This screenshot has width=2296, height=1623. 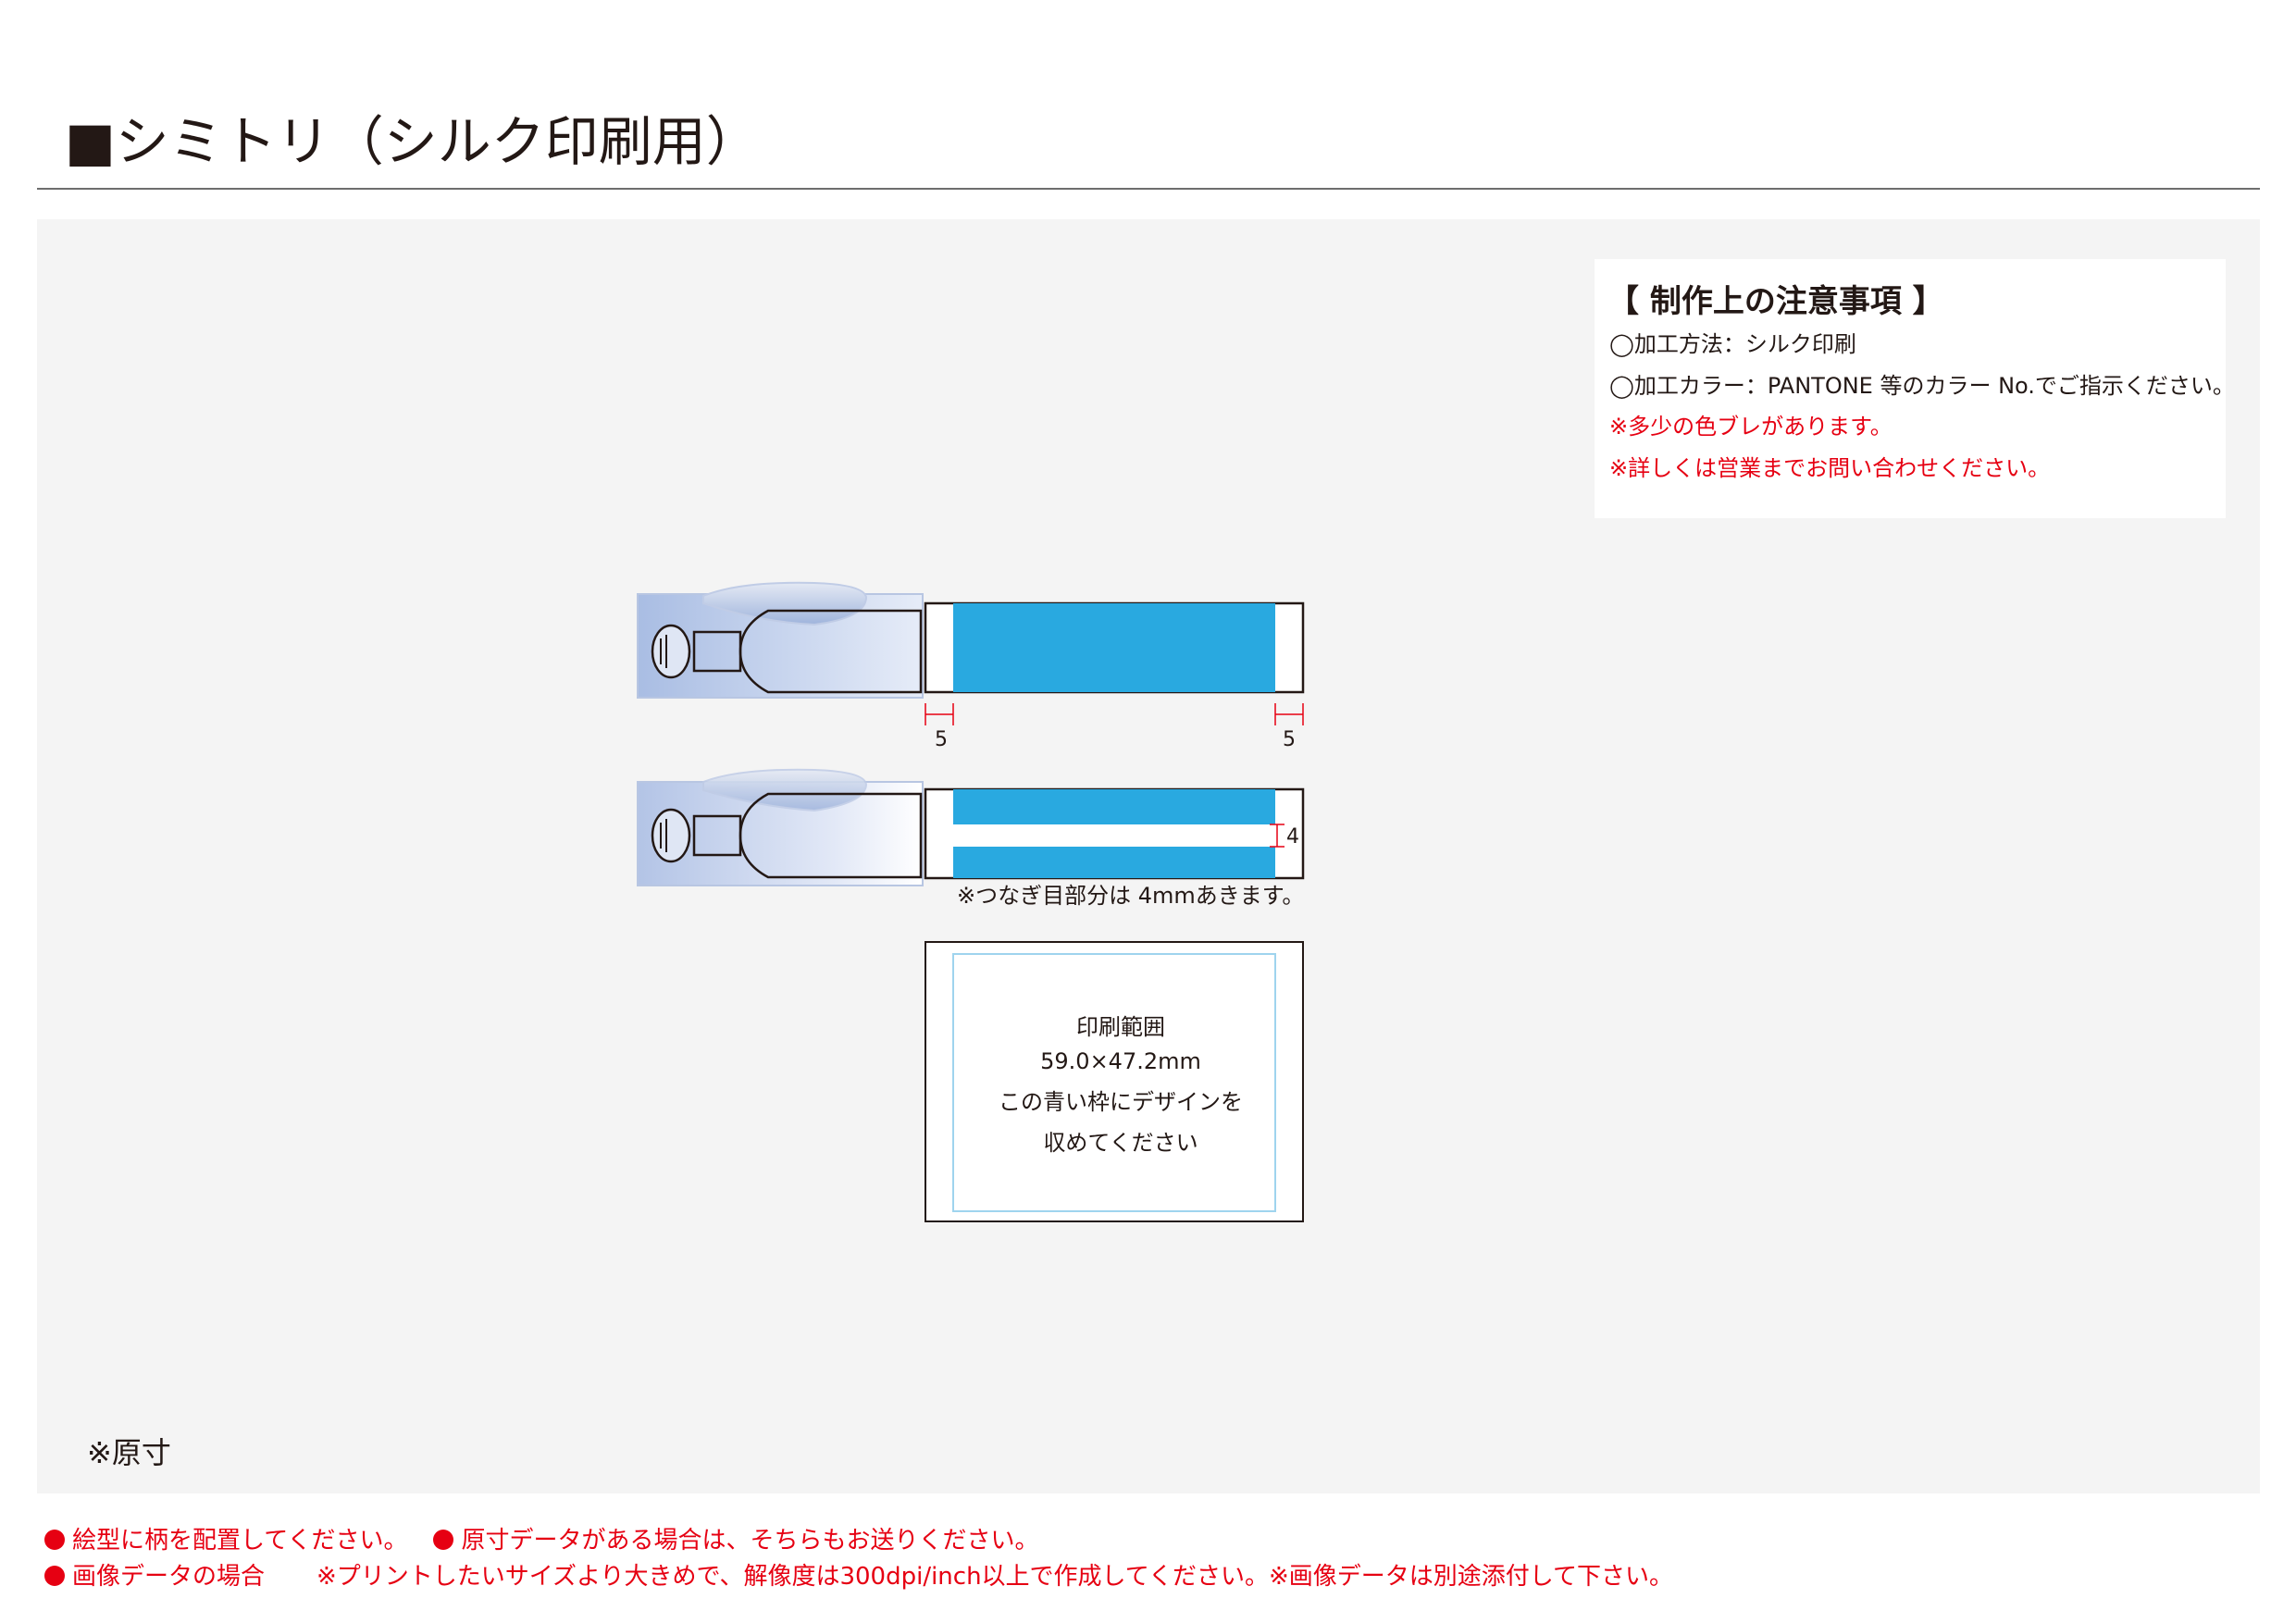 I want to click on pen-joint-view, so click(x=971, y=827).